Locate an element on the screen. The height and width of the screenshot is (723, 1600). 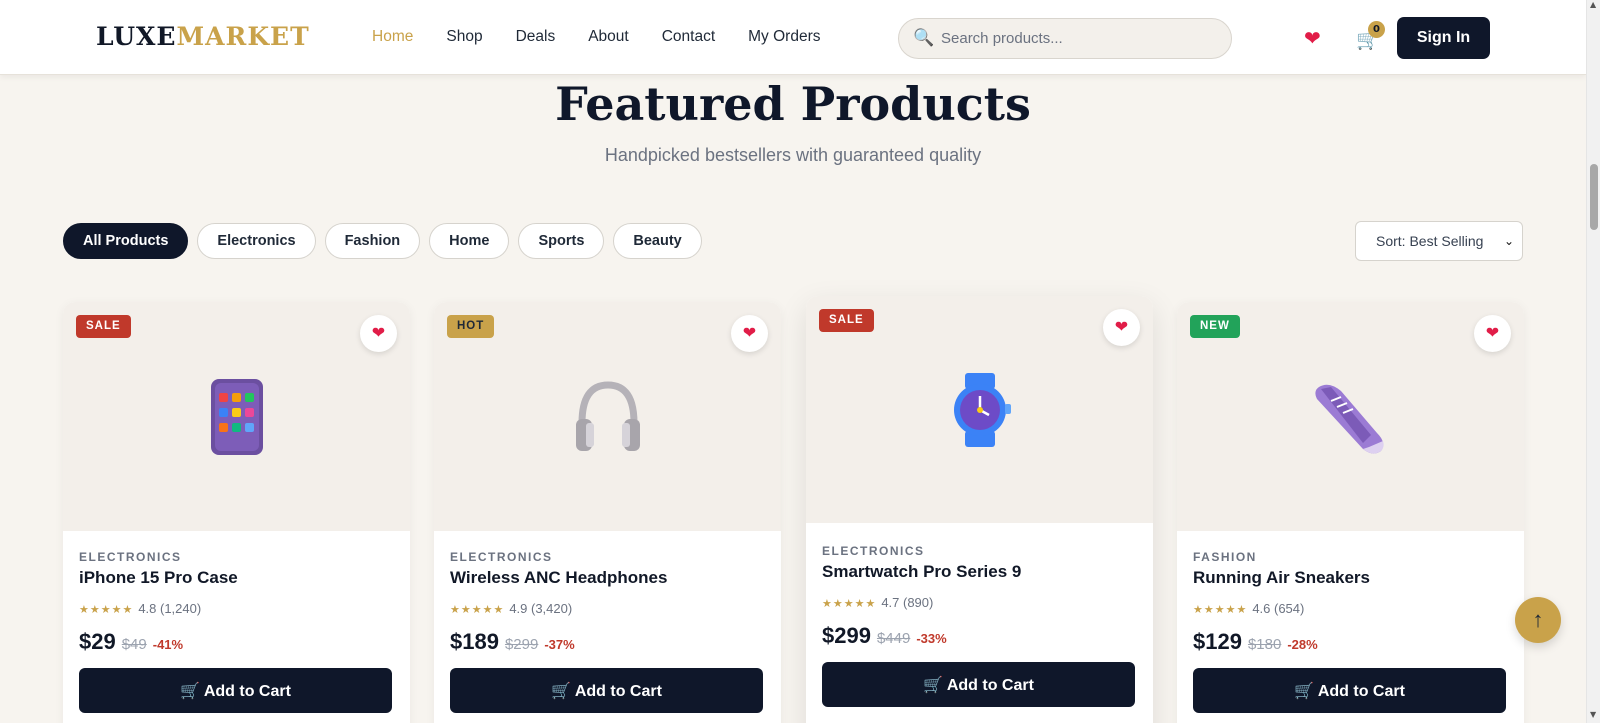
current-price: $129 is located at coordinates (1217, 641).